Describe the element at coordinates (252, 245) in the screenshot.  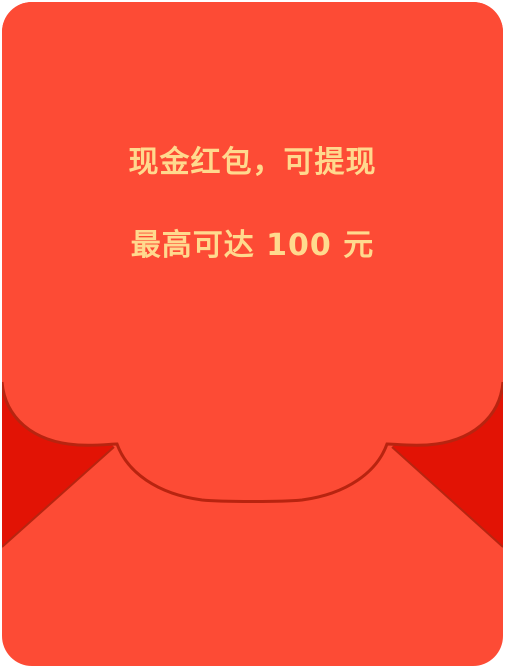
I see `envelope-subline: 最高可达 100 元` at that location.